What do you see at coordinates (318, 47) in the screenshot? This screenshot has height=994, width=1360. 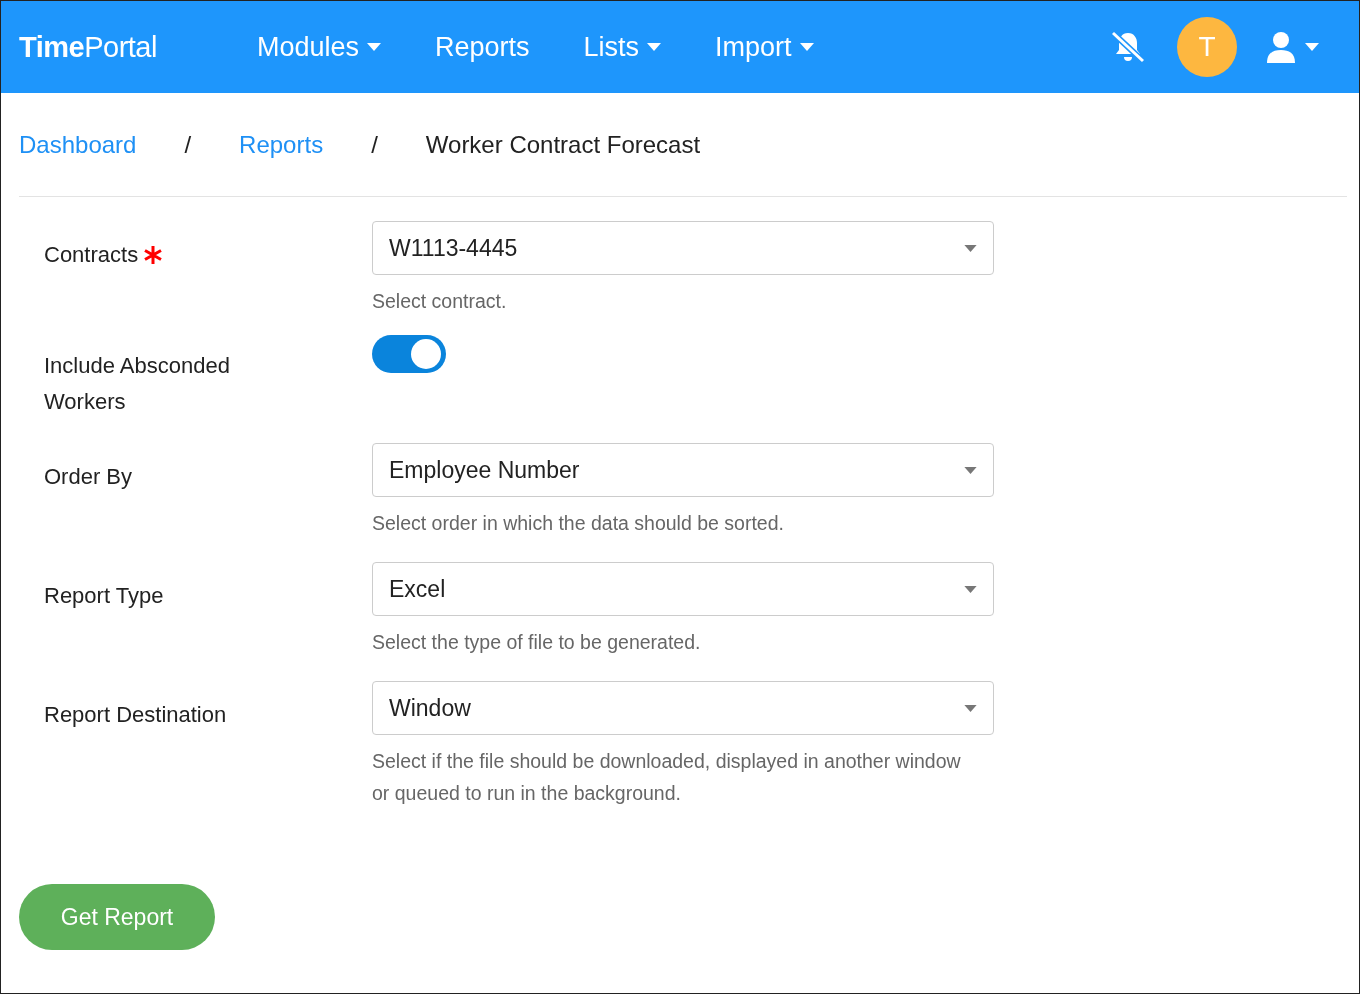 I see `nav-link: Modules` at bounding box center [318, 47].